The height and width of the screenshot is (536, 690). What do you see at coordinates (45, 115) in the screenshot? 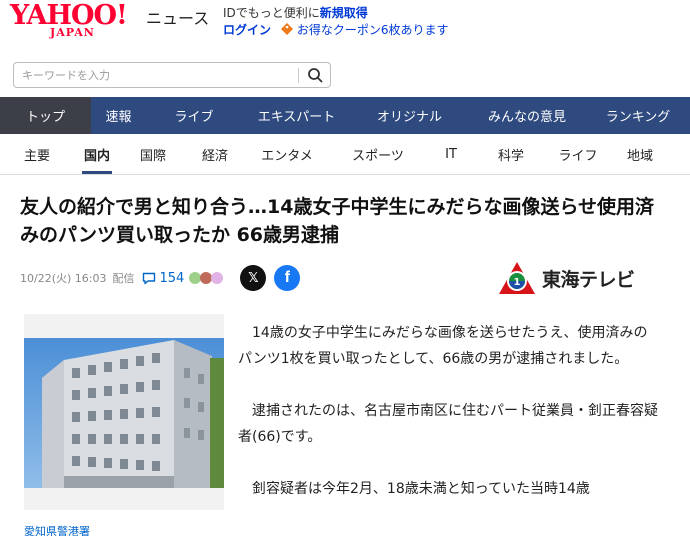
I see `tab-top: トップ` at bounding box center [45, 115].